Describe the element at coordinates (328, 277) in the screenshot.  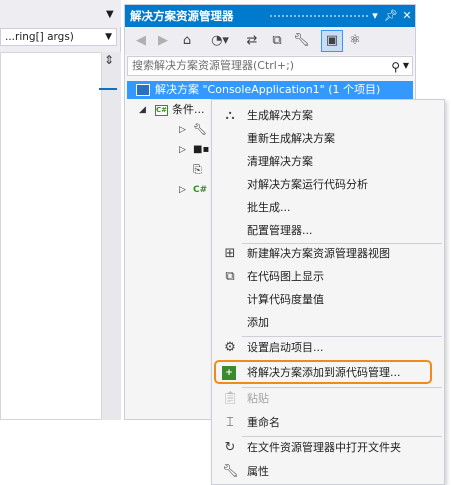
I see `menu-show-on-code-map: ⧉ 在代码图上显示` at that location.